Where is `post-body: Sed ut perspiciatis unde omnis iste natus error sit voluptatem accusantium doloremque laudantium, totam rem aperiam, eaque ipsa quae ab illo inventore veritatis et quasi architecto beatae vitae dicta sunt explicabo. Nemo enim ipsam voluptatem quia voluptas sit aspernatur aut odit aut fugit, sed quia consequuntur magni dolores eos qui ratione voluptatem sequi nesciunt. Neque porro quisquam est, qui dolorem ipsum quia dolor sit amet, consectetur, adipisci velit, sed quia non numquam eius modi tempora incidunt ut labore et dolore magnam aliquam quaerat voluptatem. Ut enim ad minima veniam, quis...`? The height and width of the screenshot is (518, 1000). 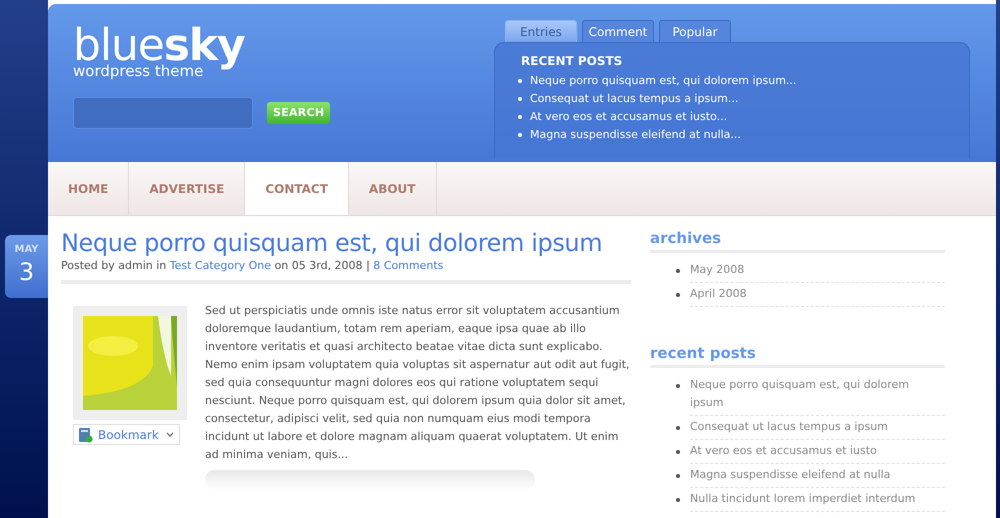
post-body: Sed ut perspiciatis unde omnis iste natus error sit voluptatem accusantium doloremque laudantium, totam rem aperiam, eaque ipsa quae ab illo inventore veritatis et quasi architecto beatae vitae dicta sunt explicabo. Nemo enim ipsam voluptatem quia voluptas sit aspernatur aut odit aut fugit, sed quia consequuntur magni dolores eos qui ratione voluptatem sequi nesciunt. Neque porro quisquam est, qui dolorem ipsum quia dolor sit amet, consectetur, adipisci velit, sed quia non numquam eius modi tempora incidunt ut labore et dolore magnam aliquam quaerat voluptatem. Ut enim ad minima veniam, quis... is located at coordinates (418, 383).